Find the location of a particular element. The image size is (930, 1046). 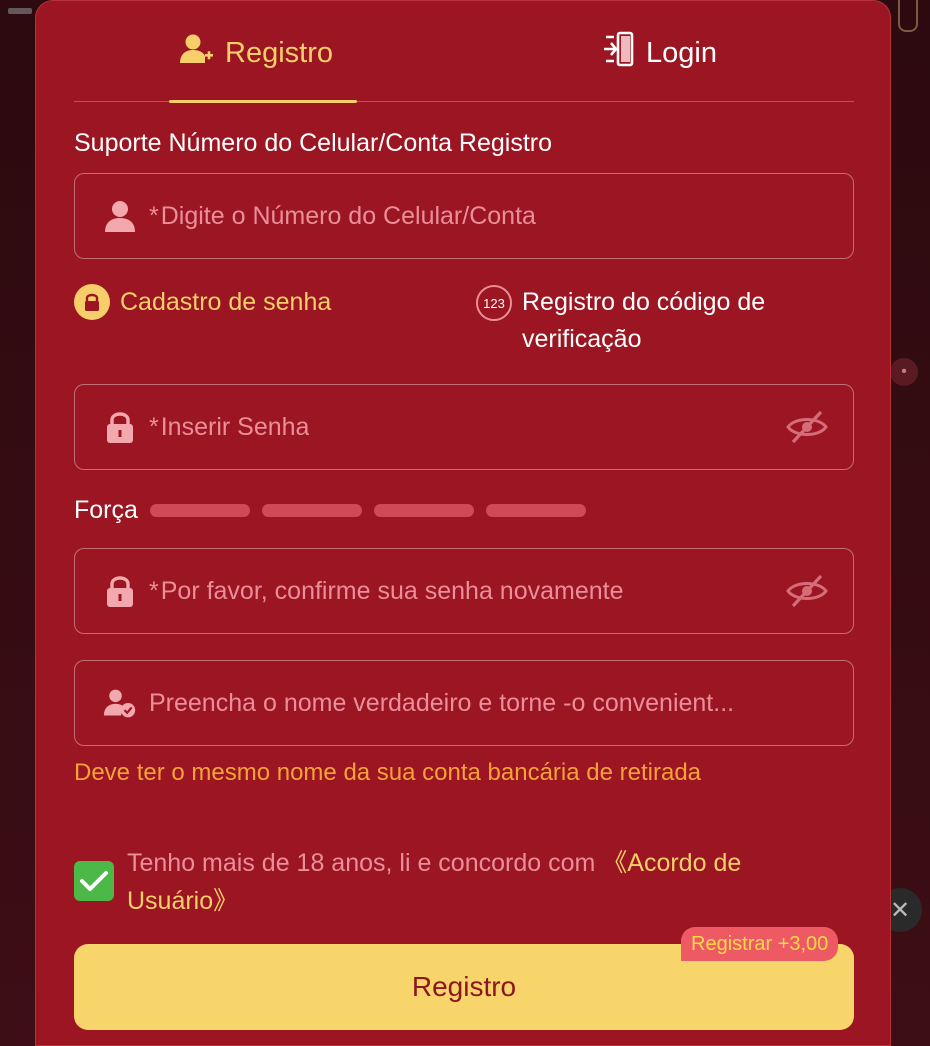

confirm-placeholder-text: Por favor, confirme sua senha novamente is located at coordinates (392, 590).